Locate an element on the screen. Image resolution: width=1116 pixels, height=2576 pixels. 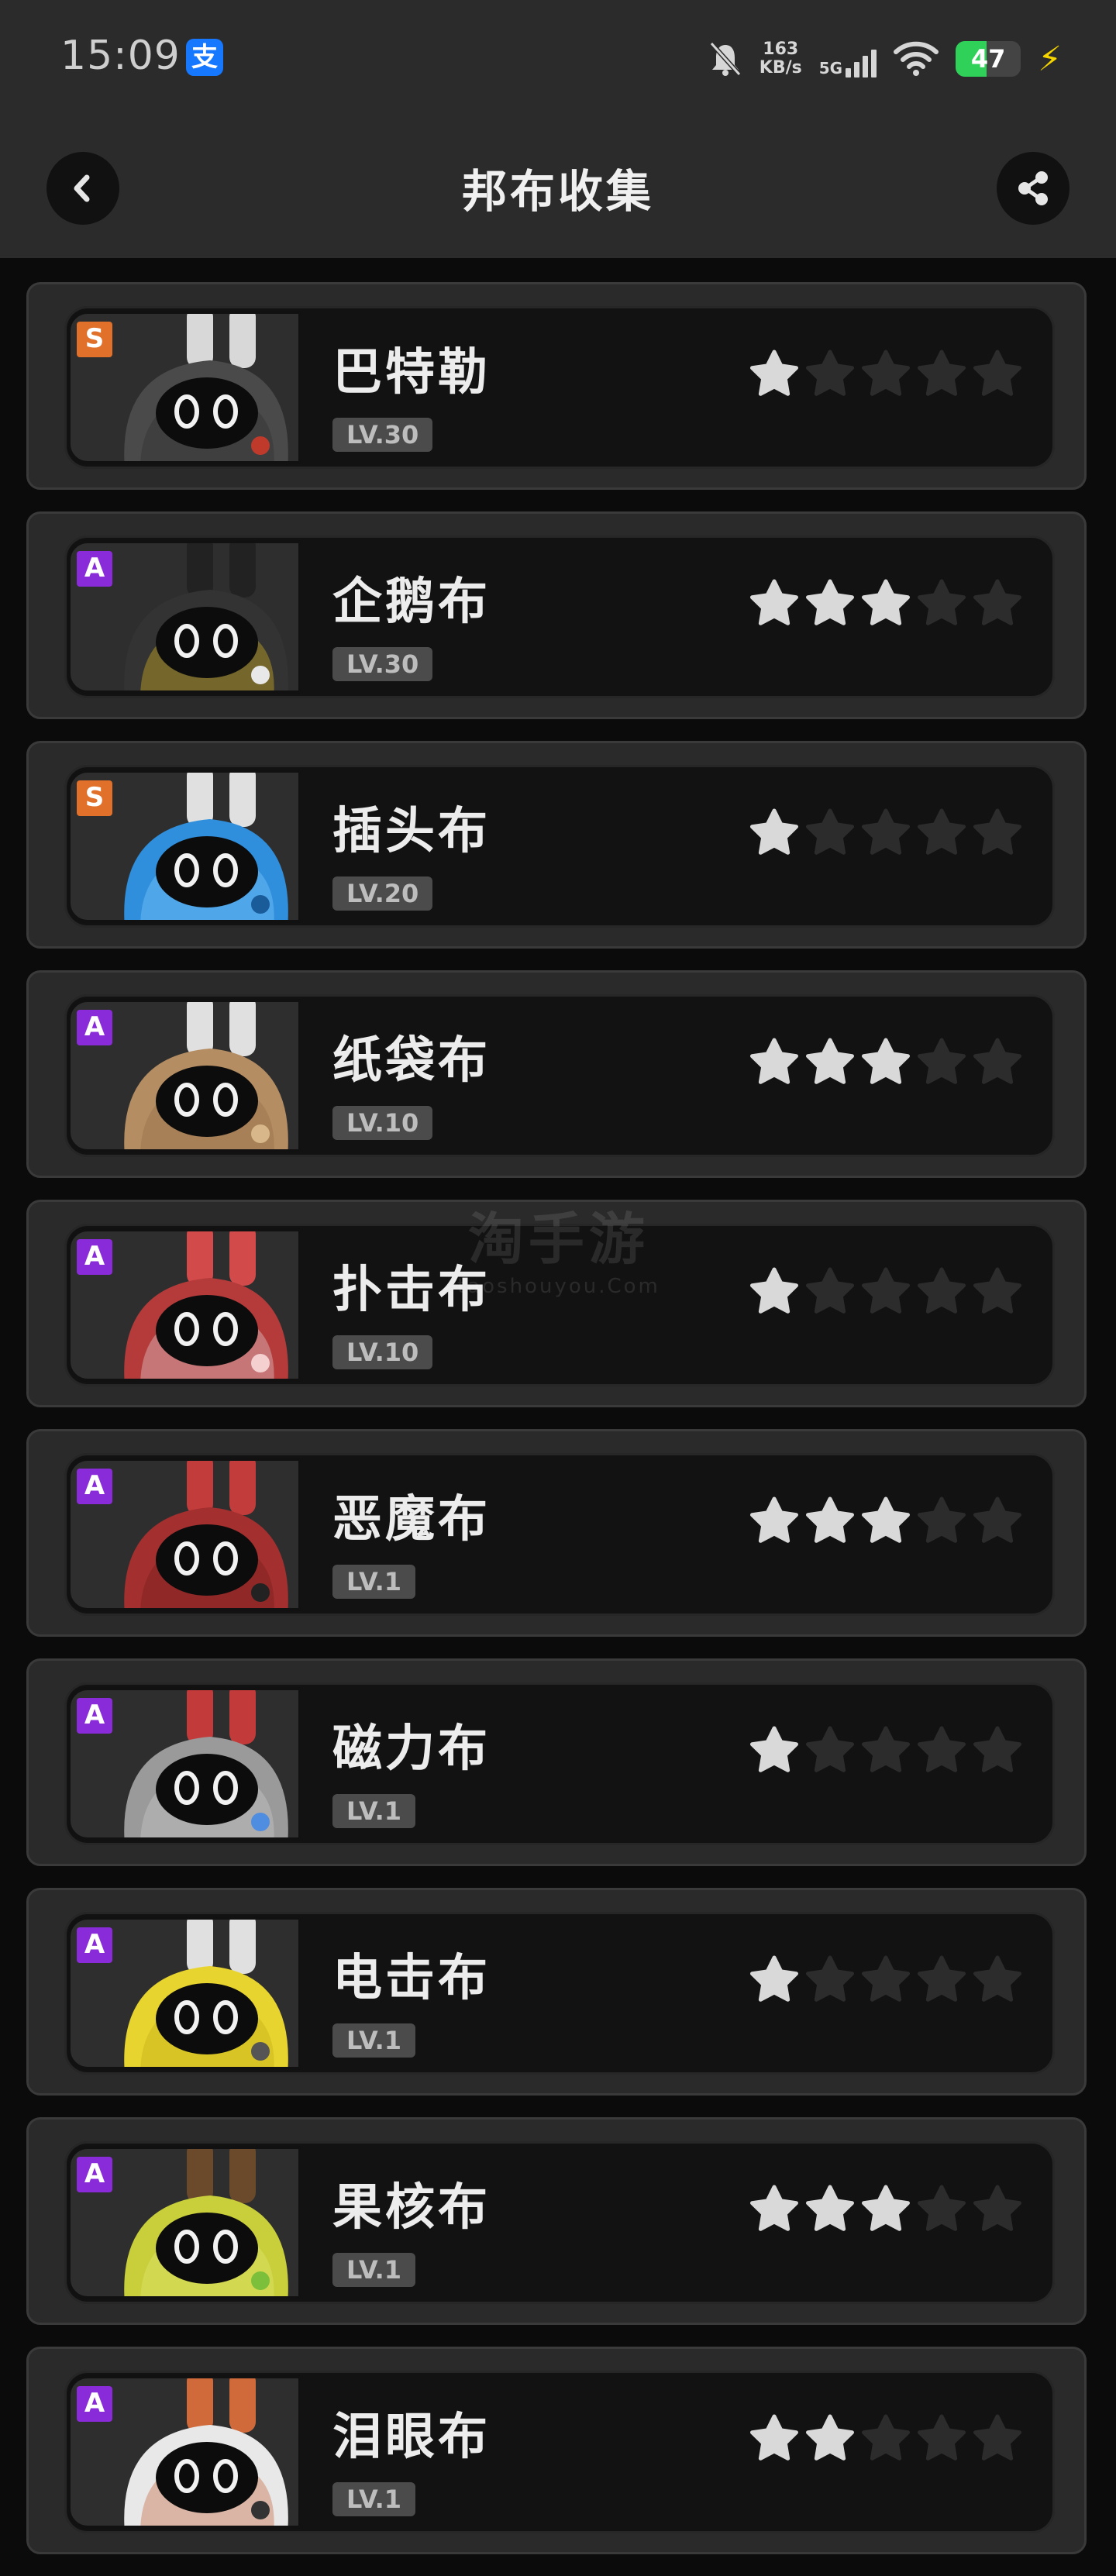
net-speed: 163 KB/s is located at coordinates (780, 58).